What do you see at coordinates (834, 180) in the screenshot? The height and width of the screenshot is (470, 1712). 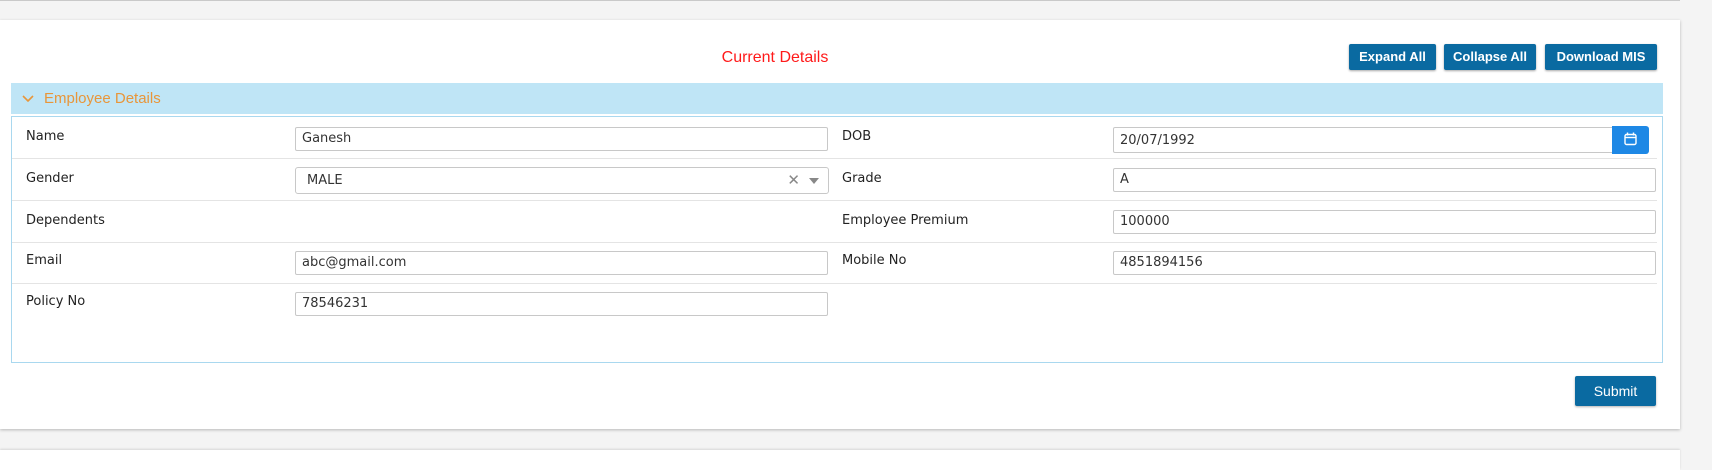 I see `form-row: Gender MALE ✕ Grade` at bounding box center [834, 180].